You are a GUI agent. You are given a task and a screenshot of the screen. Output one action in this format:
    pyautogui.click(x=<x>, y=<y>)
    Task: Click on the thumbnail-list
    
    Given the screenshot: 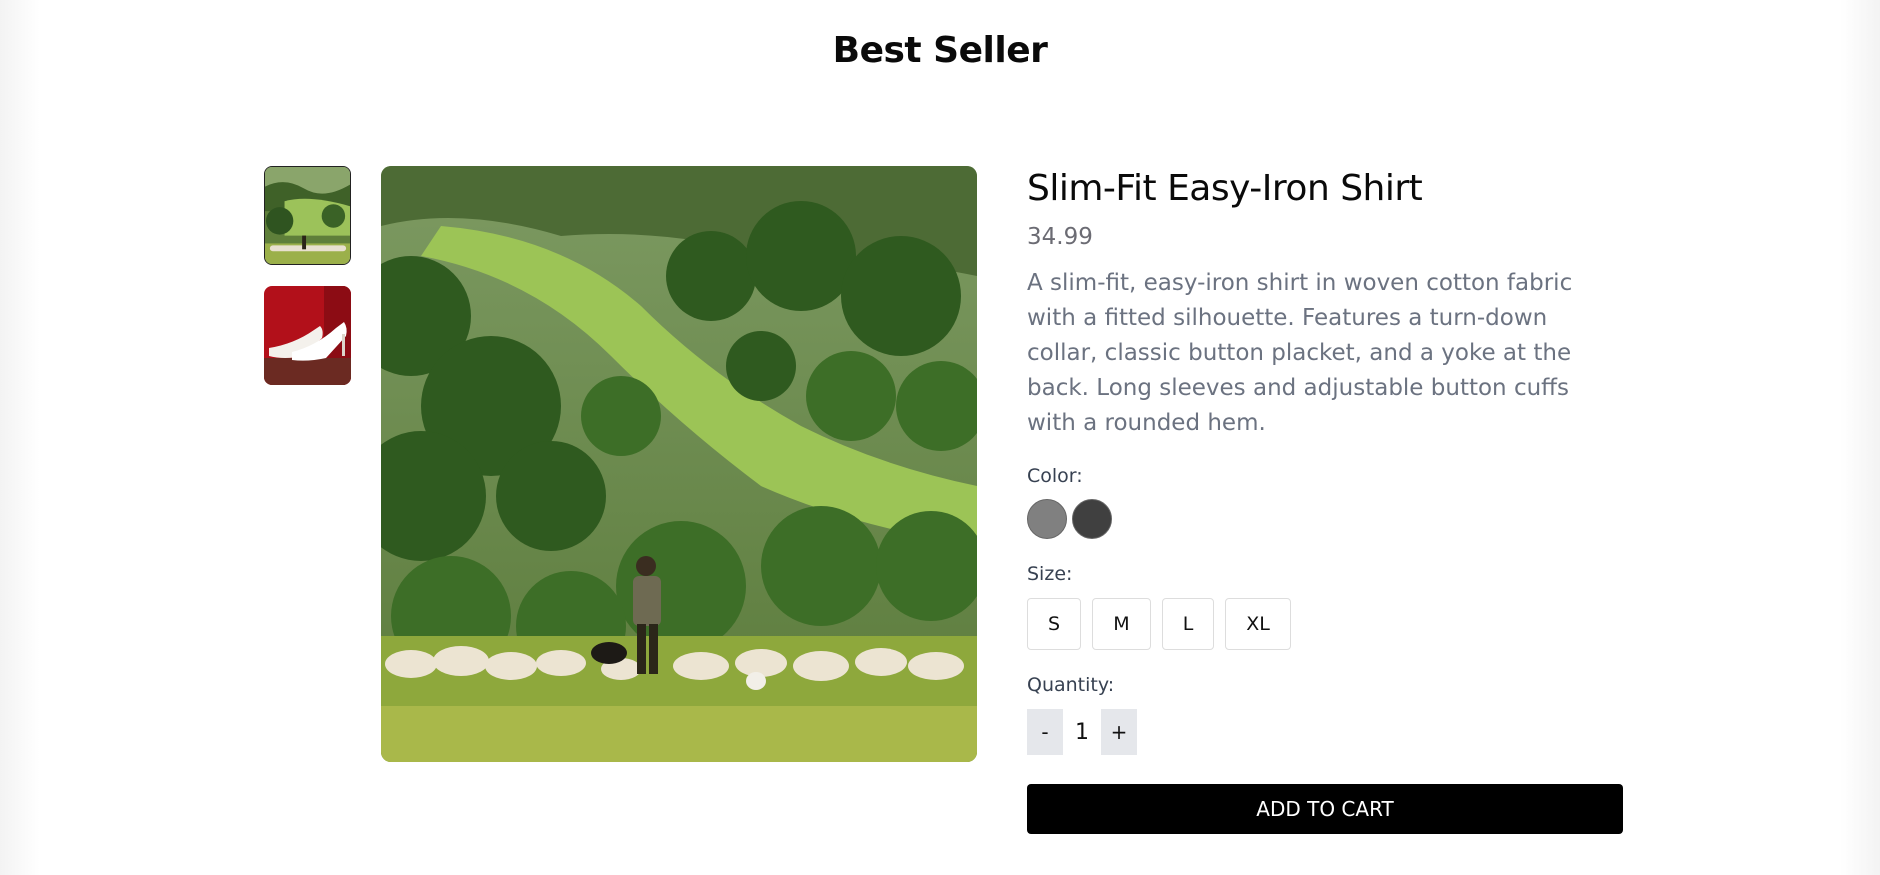 What is the action you would take?
    pyautogui.click(x=308, y=286)
    